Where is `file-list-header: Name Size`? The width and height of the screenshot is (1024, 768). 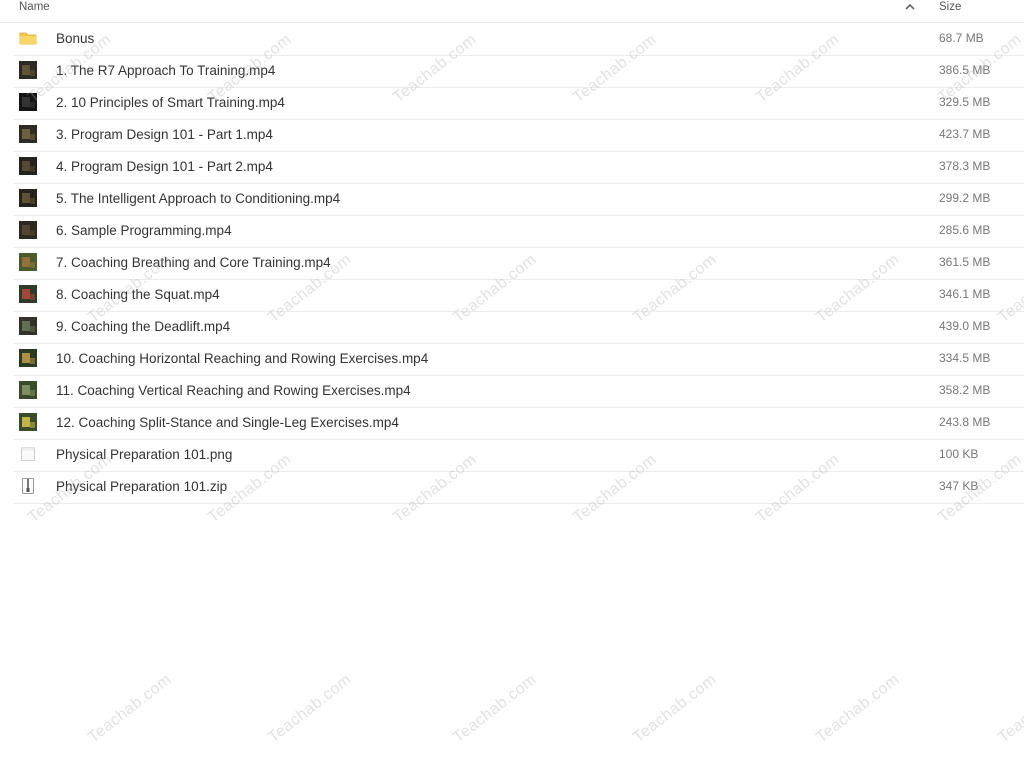
file-list-header: Name Size is located at coordinates (512, 11).